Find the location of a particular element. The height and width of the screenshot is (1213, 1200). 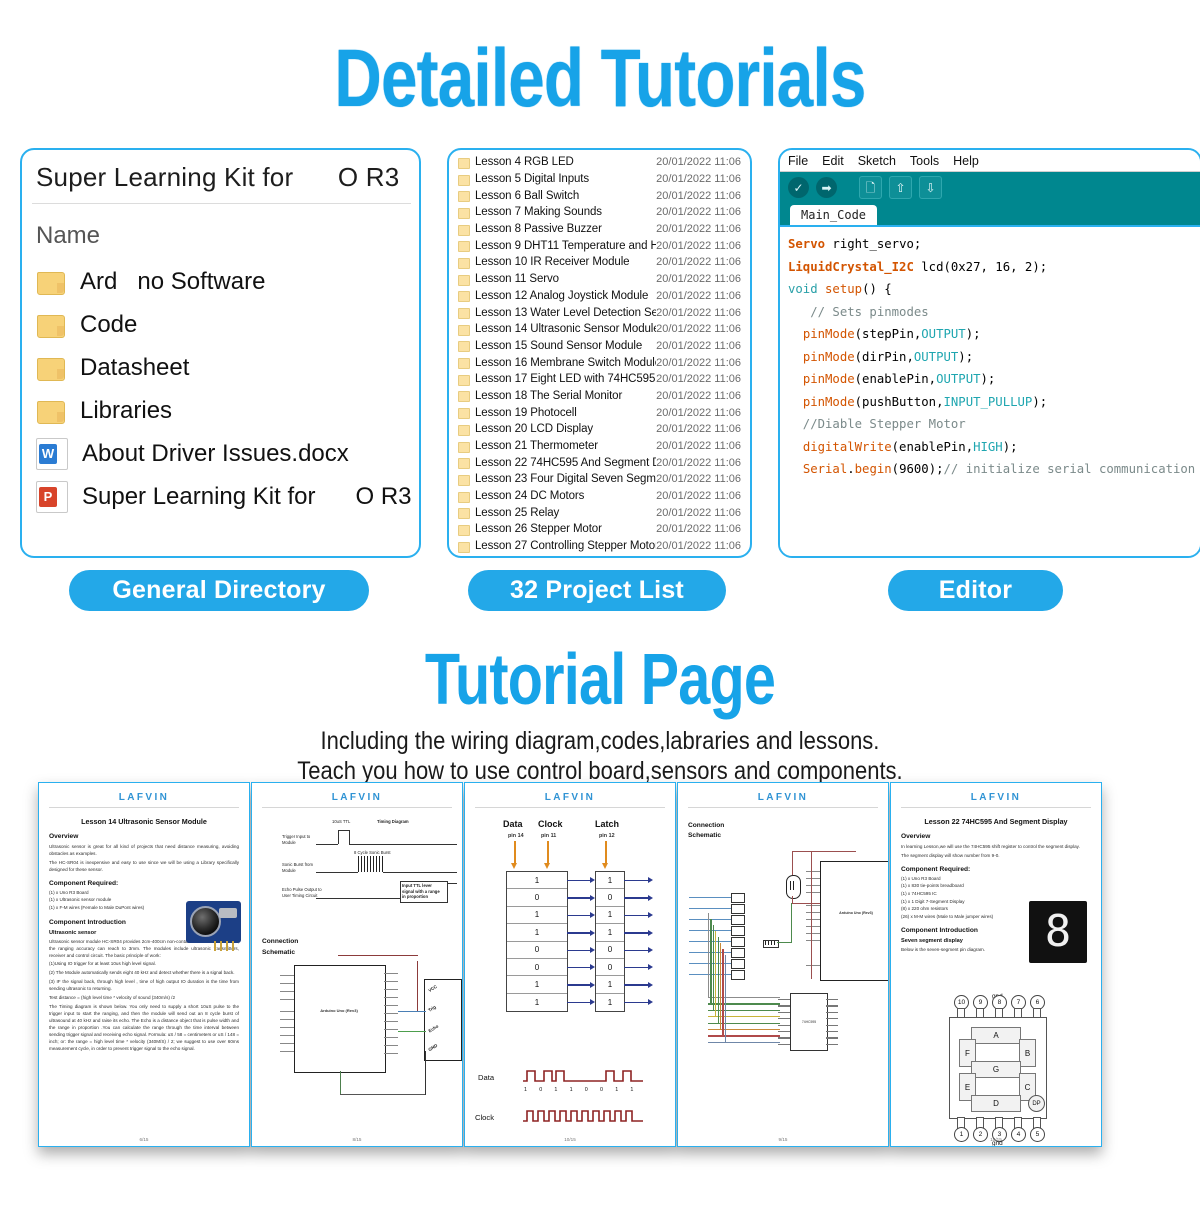

table-row: Lesson 24 DC Motors 20/01/2022 11:06 is located at coordinates (599, 496).